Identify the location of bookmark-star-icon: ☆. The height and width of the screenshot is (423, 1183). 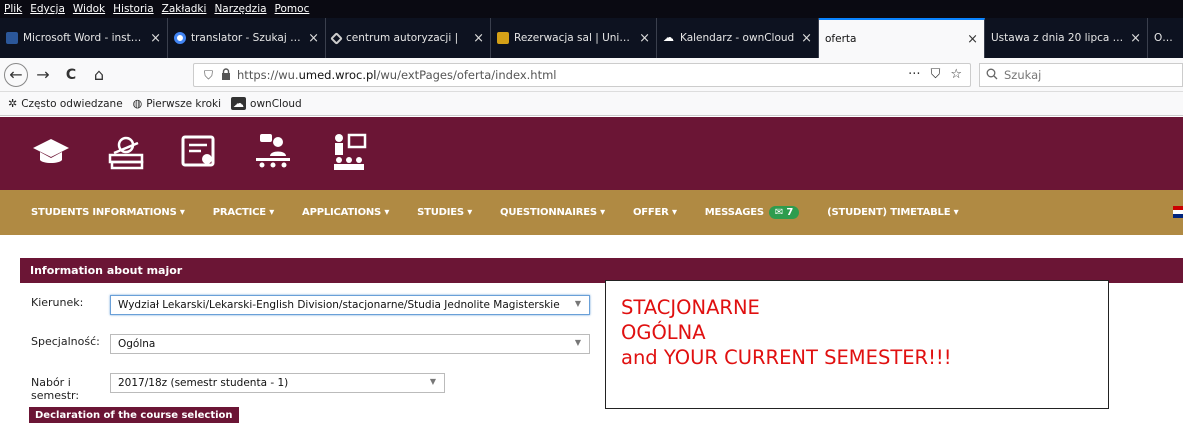
(956, 74).